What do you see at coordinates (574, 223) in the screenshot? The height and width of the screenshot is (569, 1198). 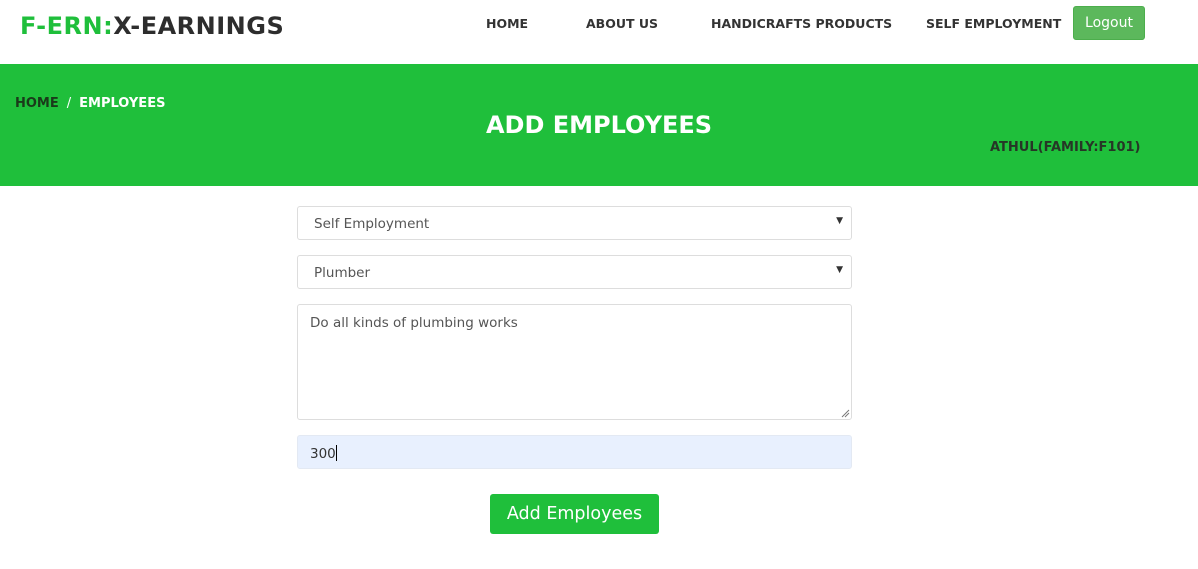 I see `category-select: Self Employment ▼` at bounding box center [574, 223].